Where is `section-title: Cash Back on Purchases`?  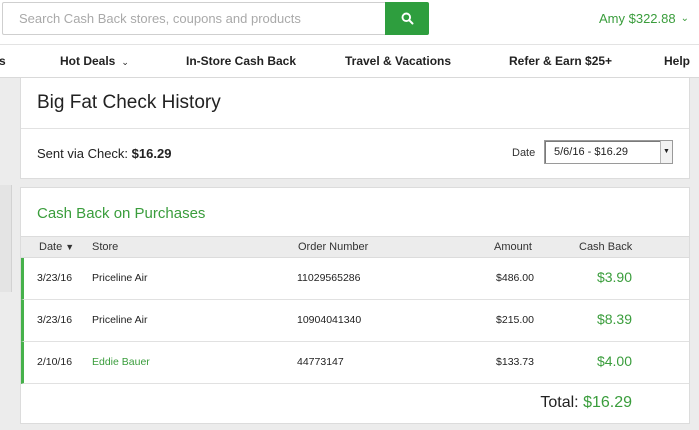 section-title: Cash Back on Purchases is located at coordinates (121, 213).